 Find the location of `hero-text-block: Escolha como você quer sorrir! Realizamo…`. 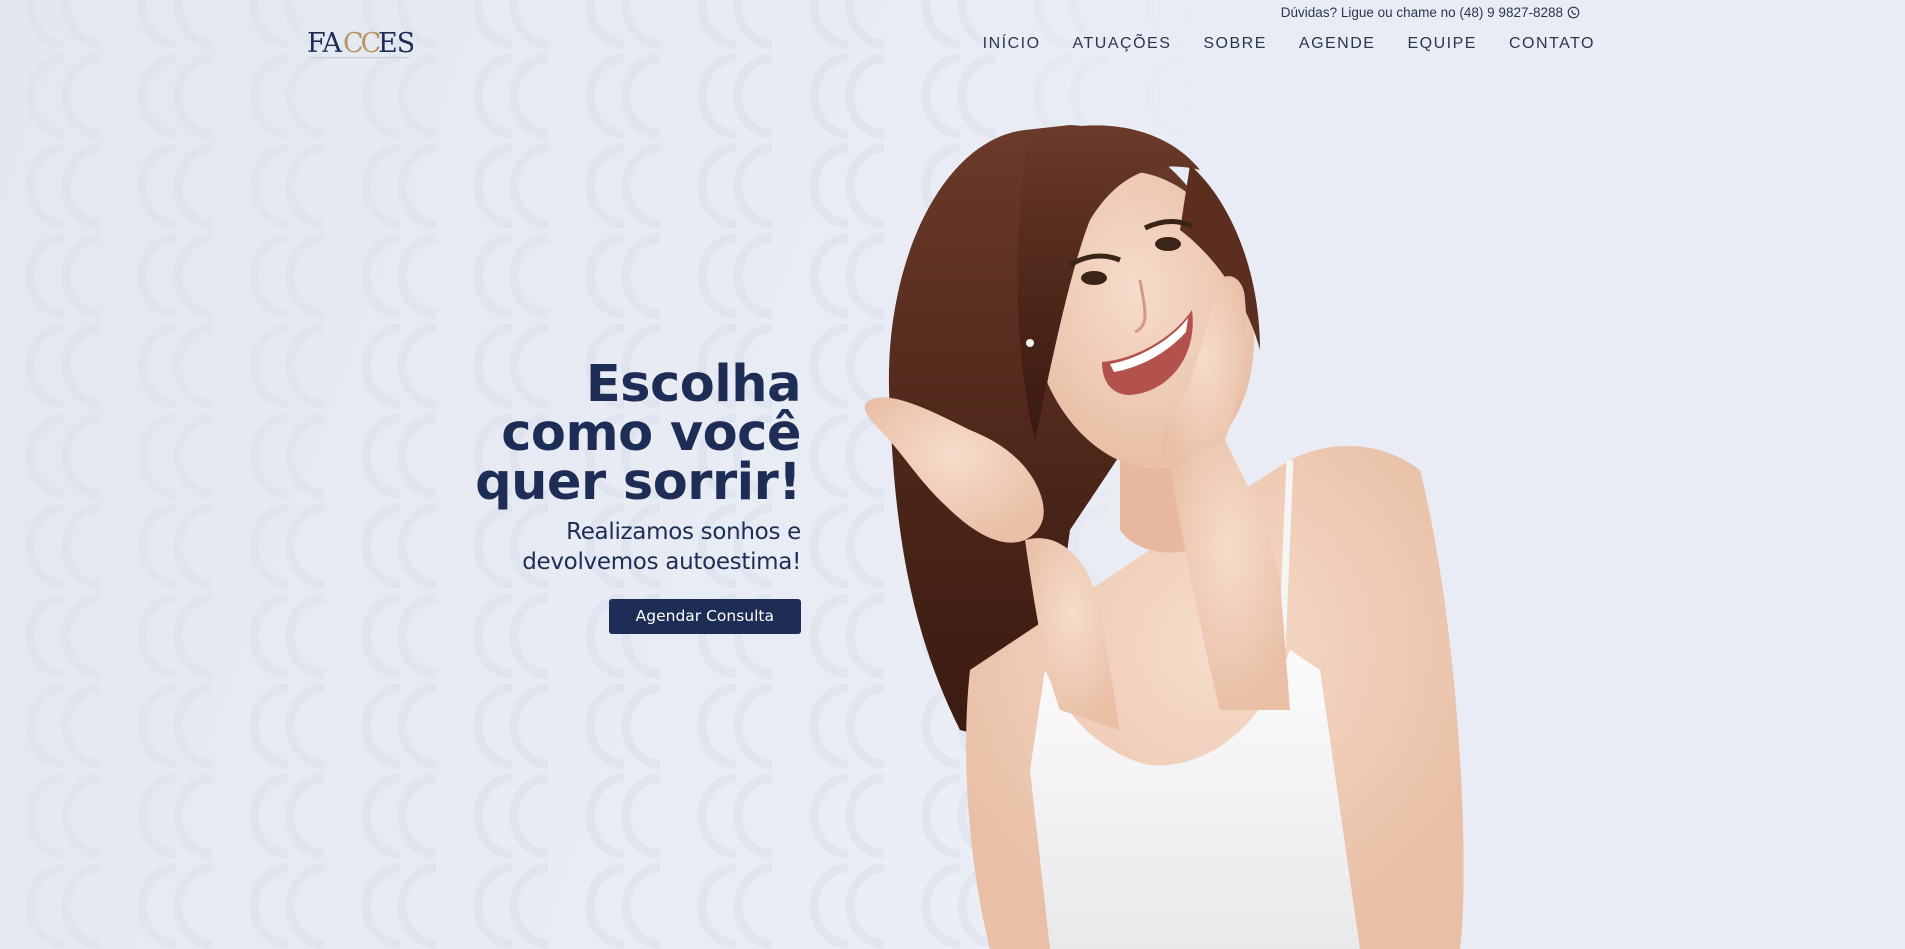

hero-text-block: Escolha como você quer sorrir! Realizamo… is located at coordinates (541, 494).